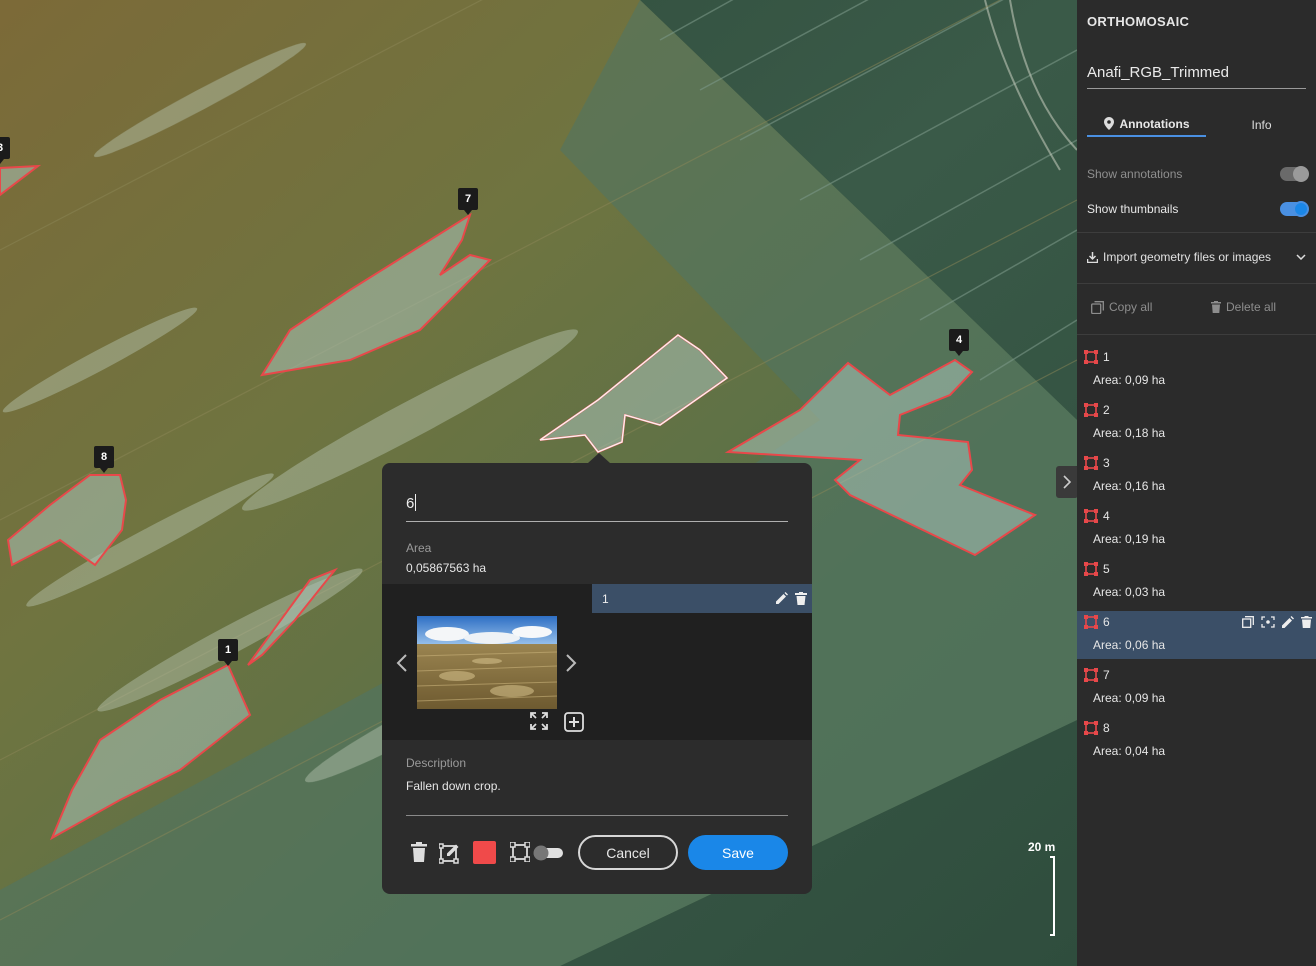 This screenshot has height=966, width=1316. What do you see at coordinates (1106, 622) in the screenshot?
I see `annotation-number: 6` at bounding box center [1106, 622].